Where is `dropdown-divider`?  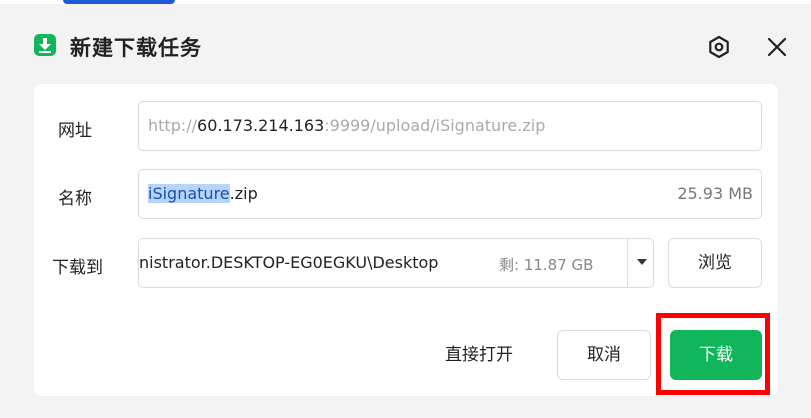
dropdown-divider is located at coordinates (627, 263).